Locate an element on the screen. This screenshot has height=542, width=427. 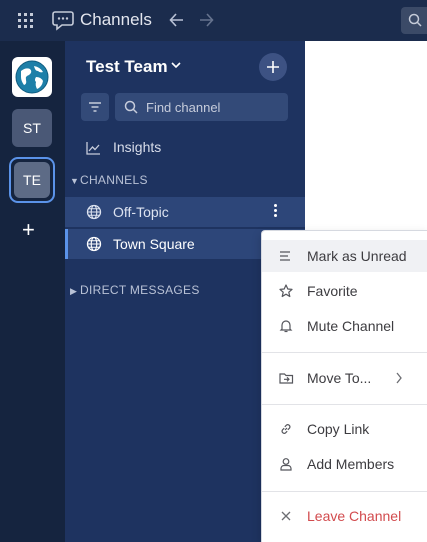
menu-item-label: Leave Channel is located at coordinates (354, 516).